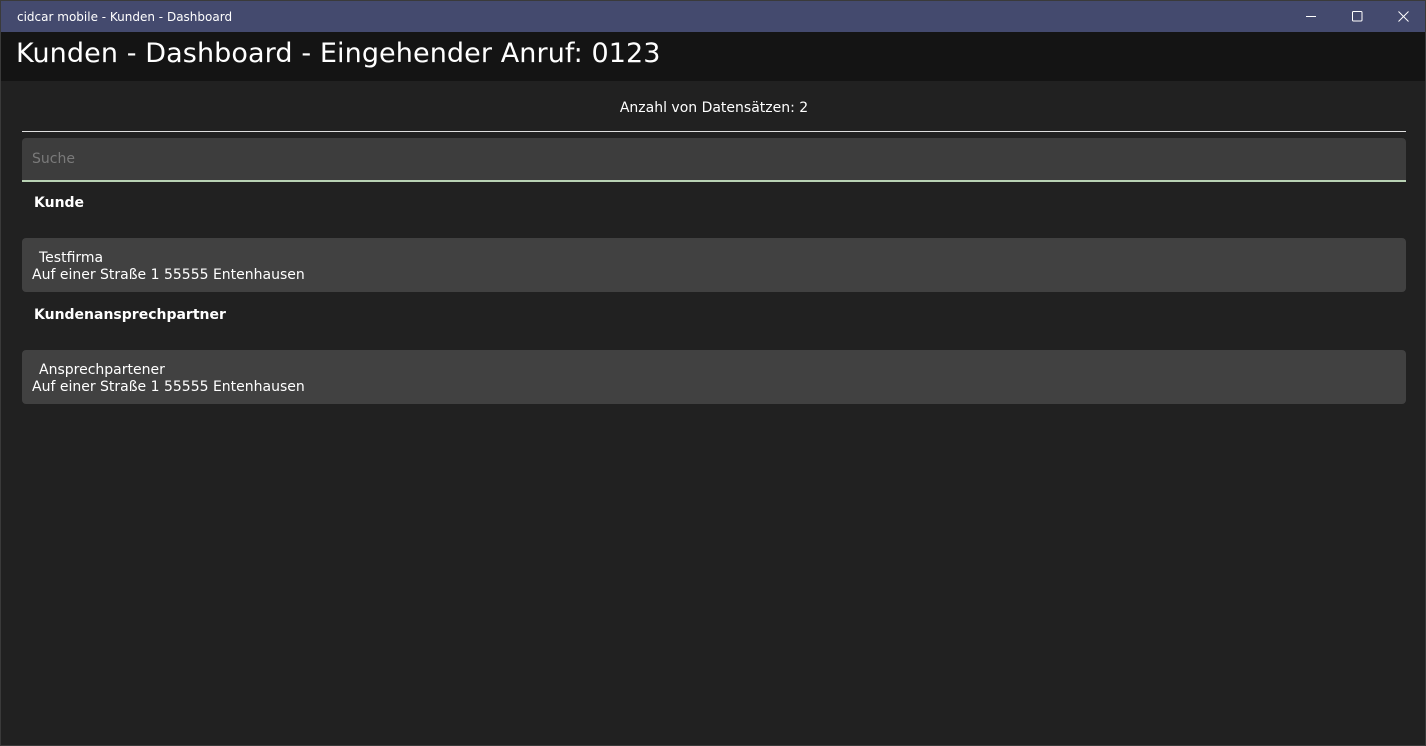 The image size is (1426, 746). I want to click on minimize-icon, so click(1311, 16).